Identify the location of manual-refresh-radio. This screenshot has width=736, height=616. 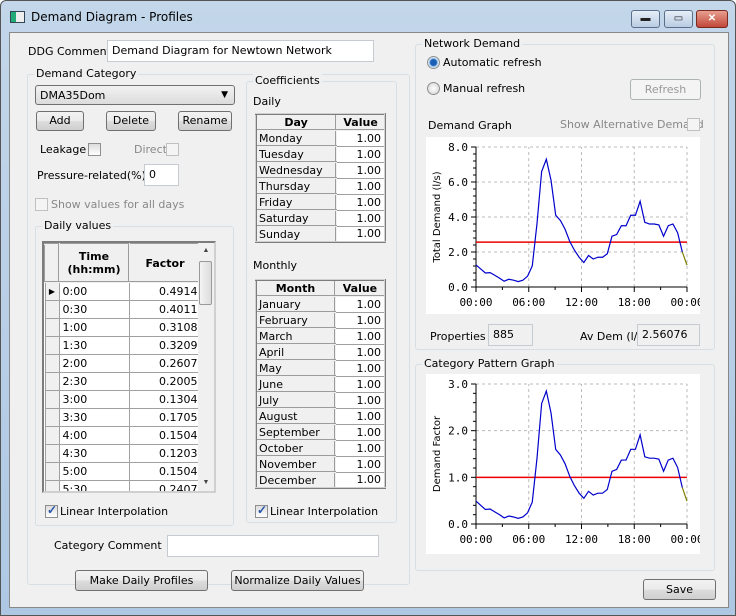
(433, 88).